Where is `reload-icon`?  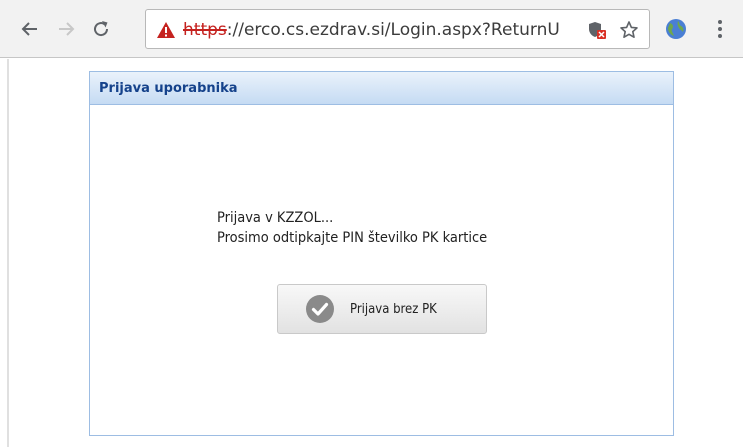 reload-icon is located at coordinates (101, 29).